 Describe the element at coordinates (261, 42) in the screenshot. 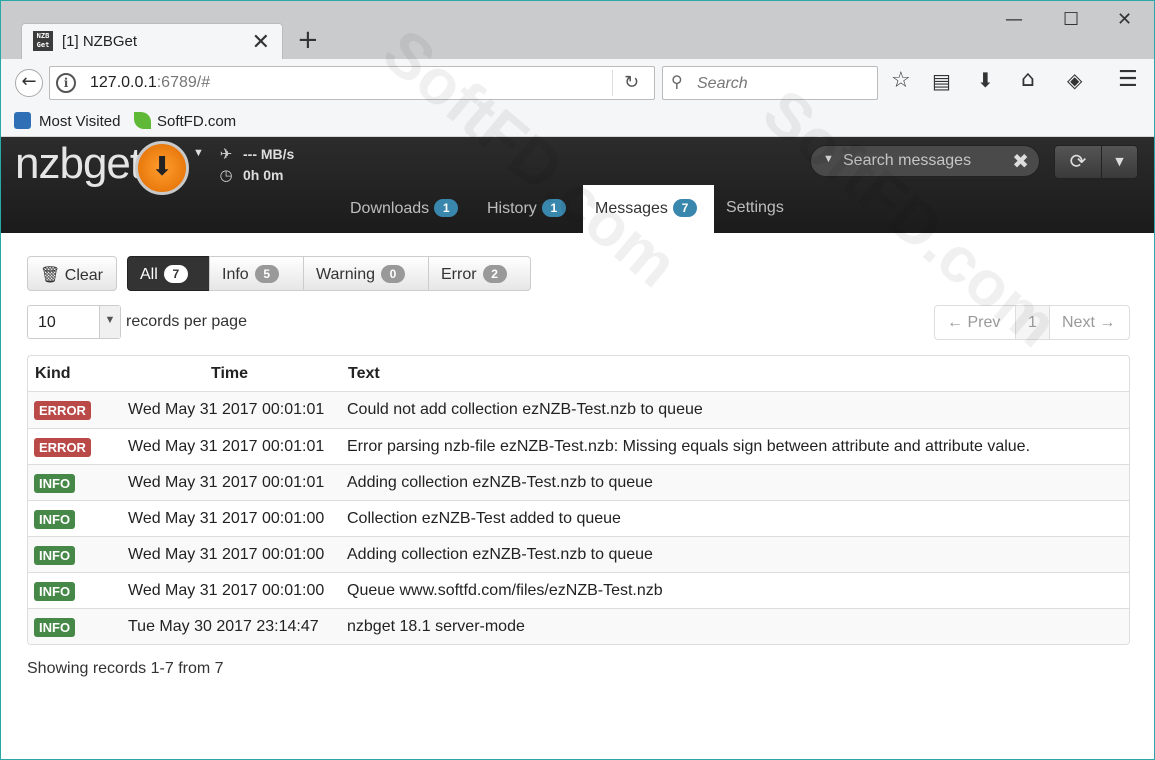

I see `tab-close-icon: ✕` at that location.